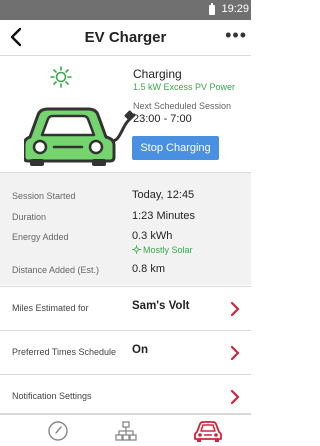 Image resolution: width=320 pixels, height=446 pixels. What do you see at coordinates (61, 77) in the screenshot?
I see `solar-sun-icon` at bounding box center [61, 77].